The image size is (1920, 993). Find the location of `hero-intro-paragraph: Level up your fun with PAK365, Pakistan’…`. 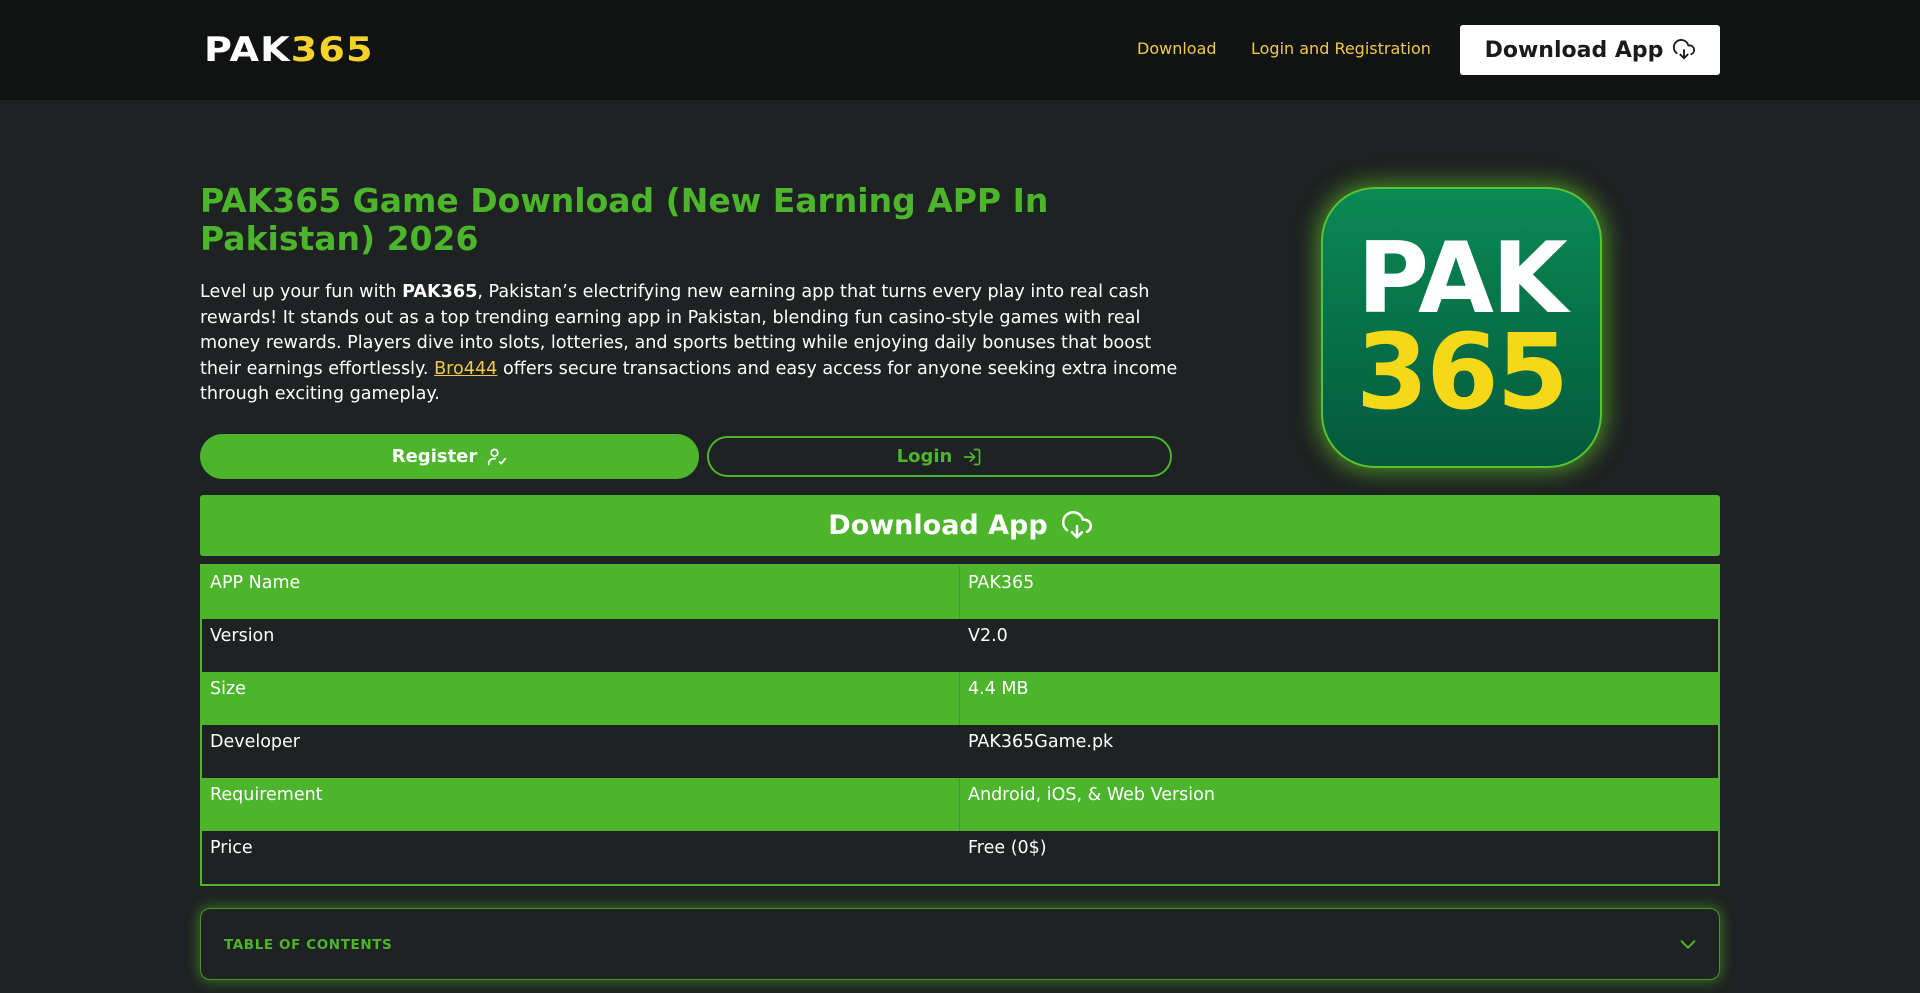

hero-intro-paragraph: Level up your fun with PAK365, Pakistan’… is located at coordinates (690, 344).